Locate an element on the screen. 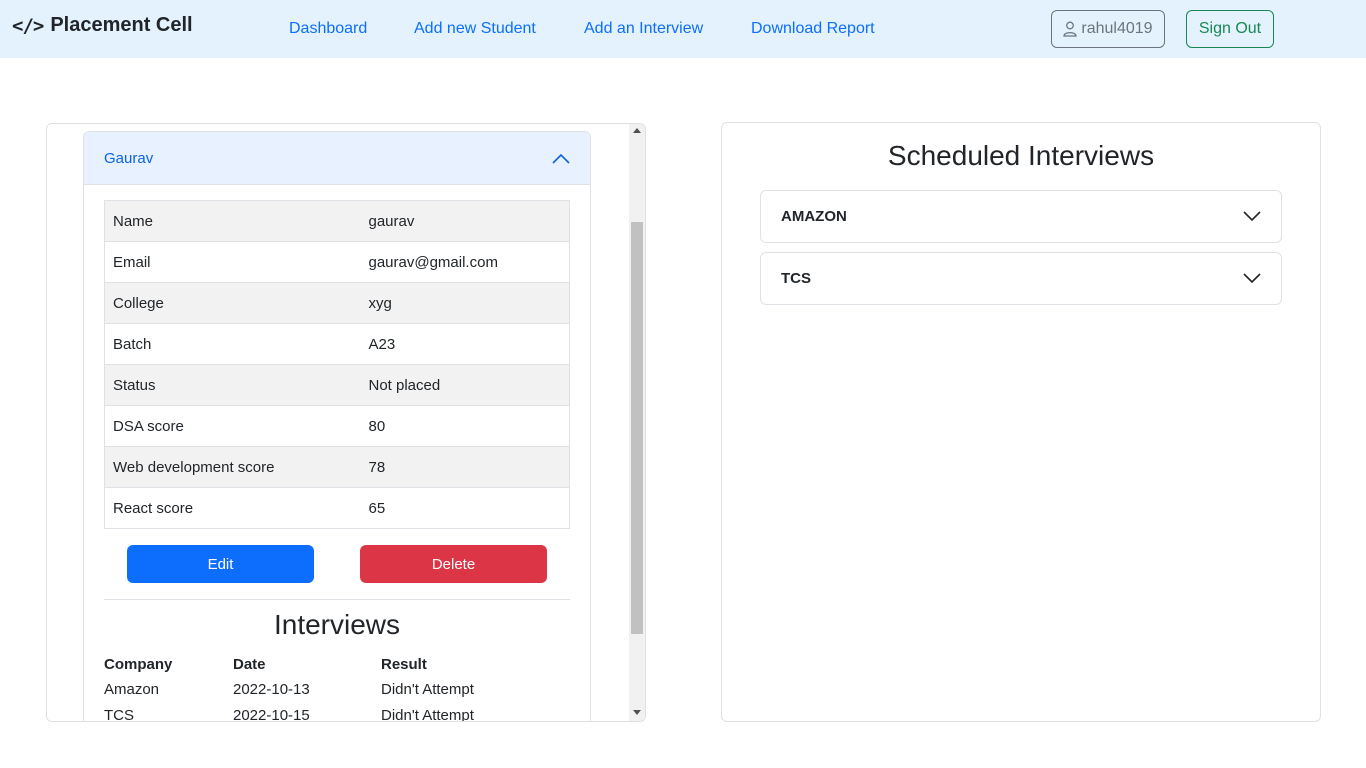  detail-value: xyg is located at coordinates (465, 303).